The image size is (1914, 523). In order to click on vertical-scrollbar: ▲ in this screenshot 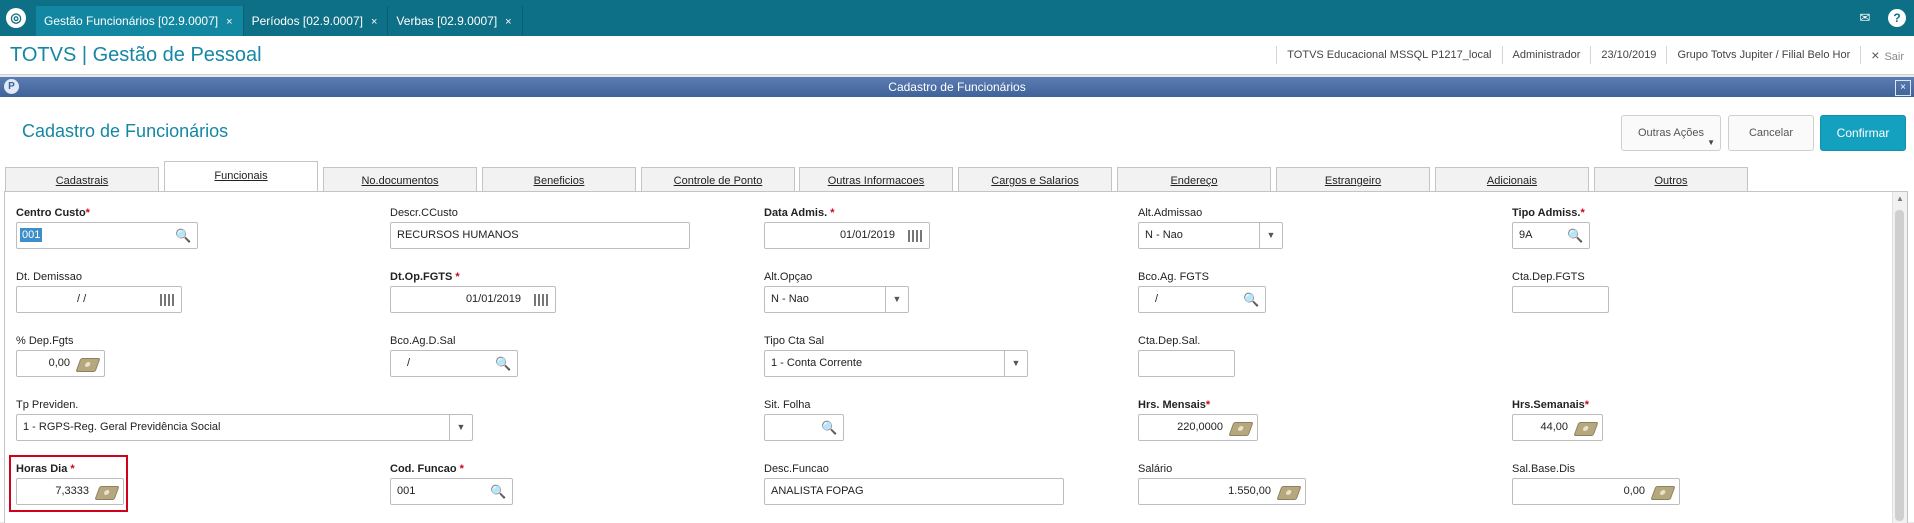, I will do `click(1899, 357)`.